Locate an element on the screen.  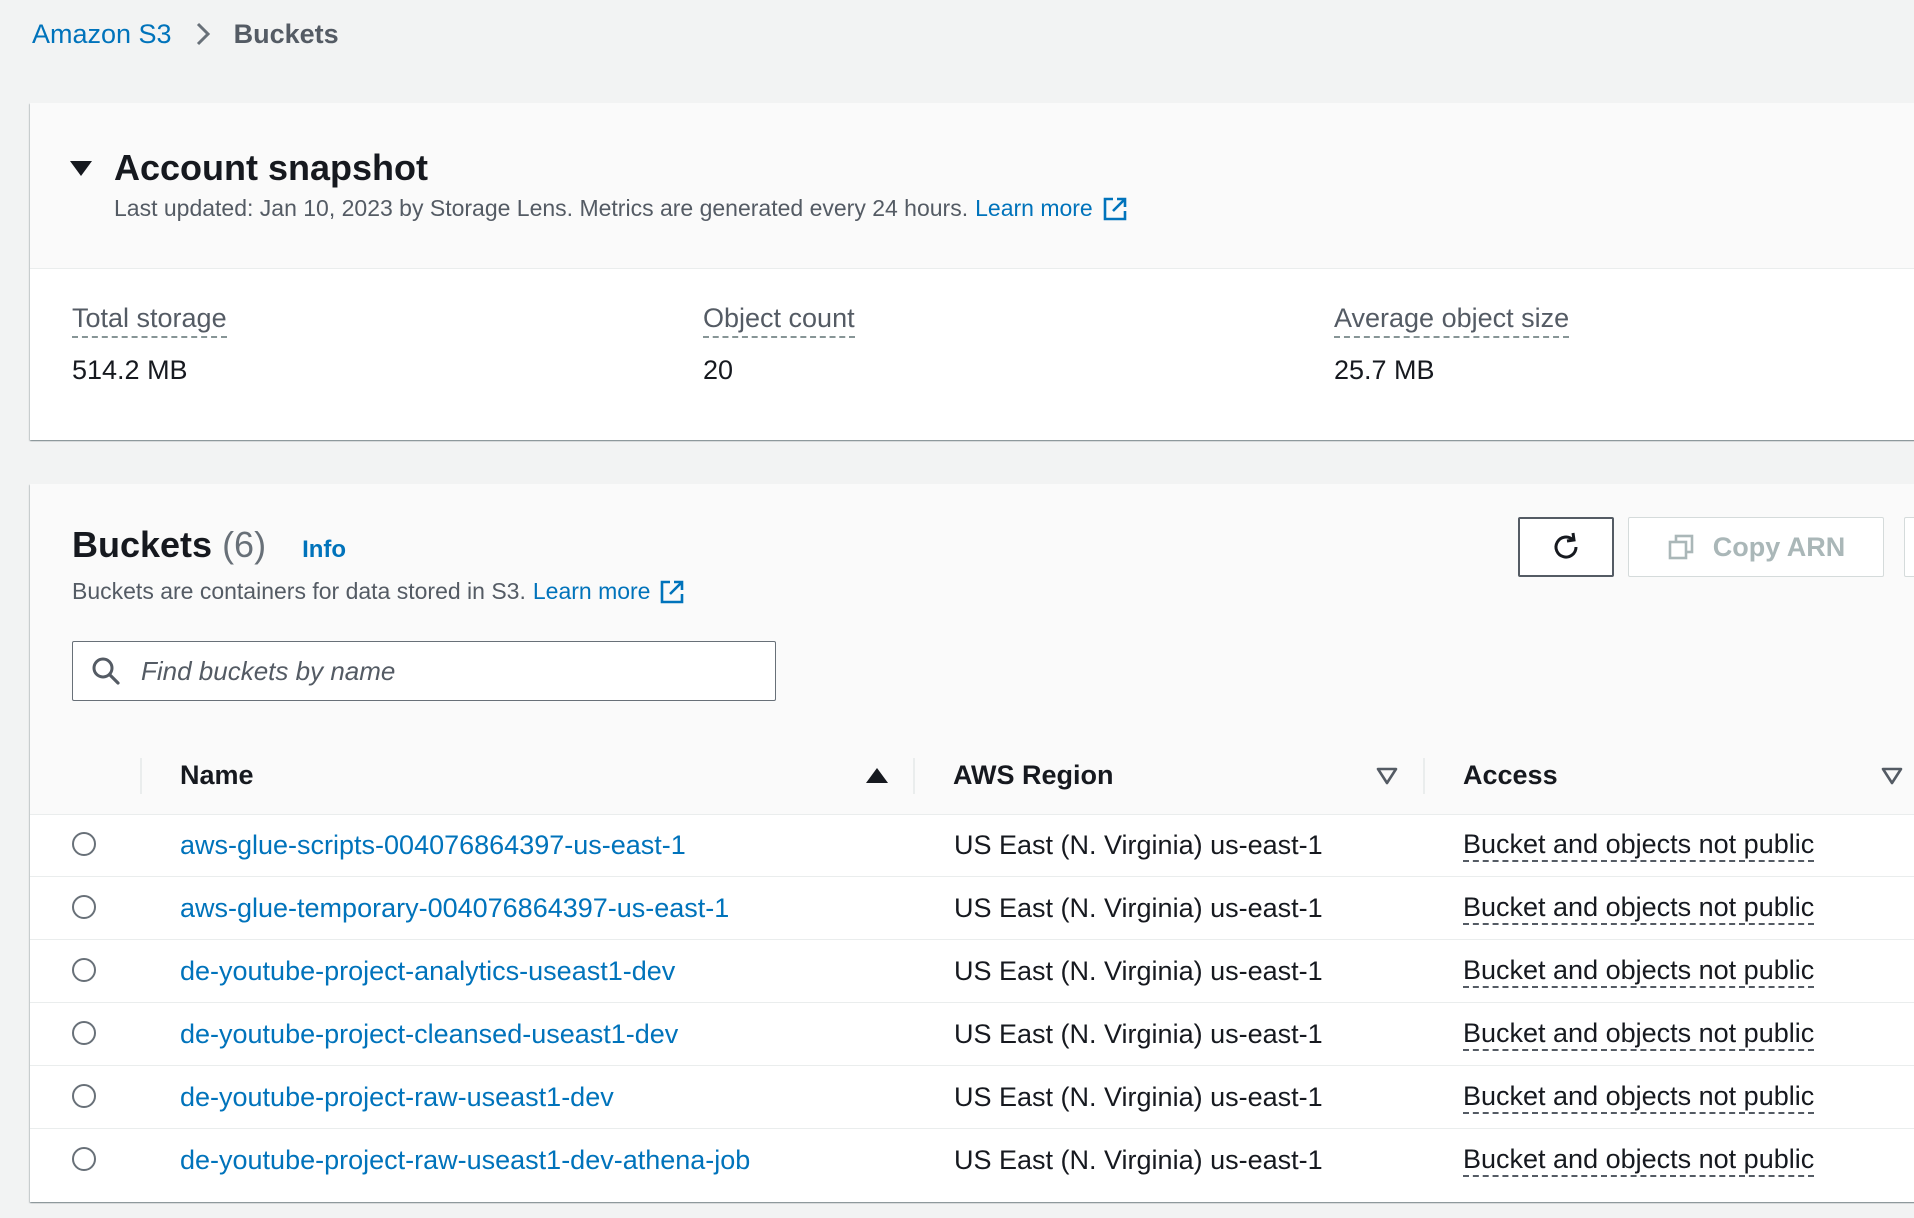
bucket-name-link: aws-glue-scripts-004076864397-us-east-1 is located at coordinates (433, 845).